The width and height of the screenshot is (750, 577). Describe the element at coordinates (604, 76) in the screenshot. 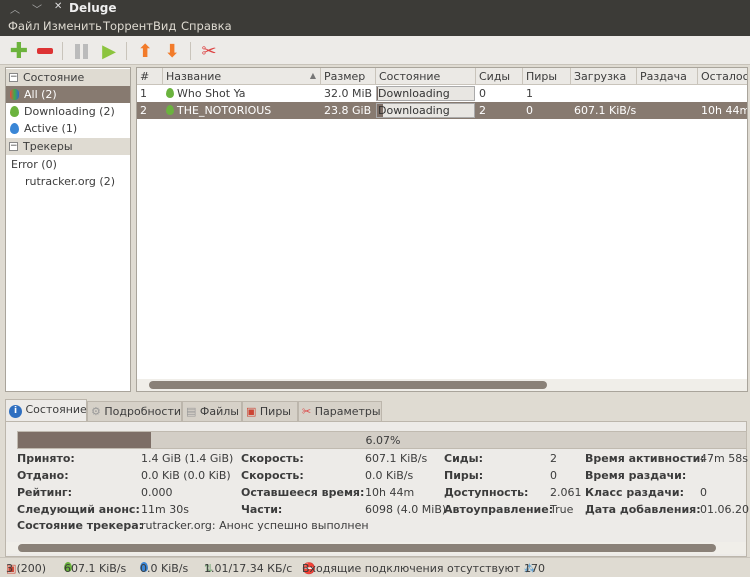

I see `column-download: Загрузка` at that location.